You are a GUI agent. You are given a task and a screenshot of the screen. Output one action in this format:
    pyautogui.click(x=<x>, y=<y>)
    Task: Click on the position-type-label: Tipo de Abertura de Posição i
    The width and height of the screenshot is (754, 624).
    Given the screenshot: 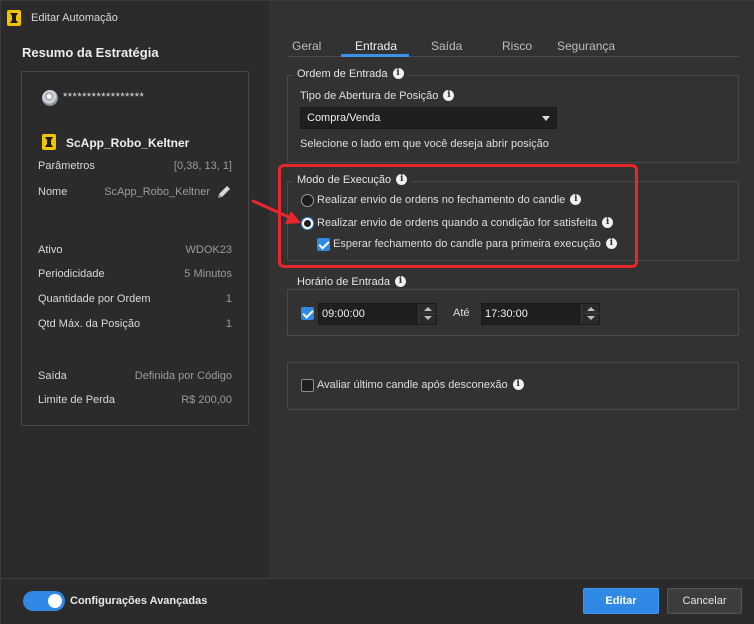 What is the action you would take?
    pyautogui.click(x=377, y=95)
    